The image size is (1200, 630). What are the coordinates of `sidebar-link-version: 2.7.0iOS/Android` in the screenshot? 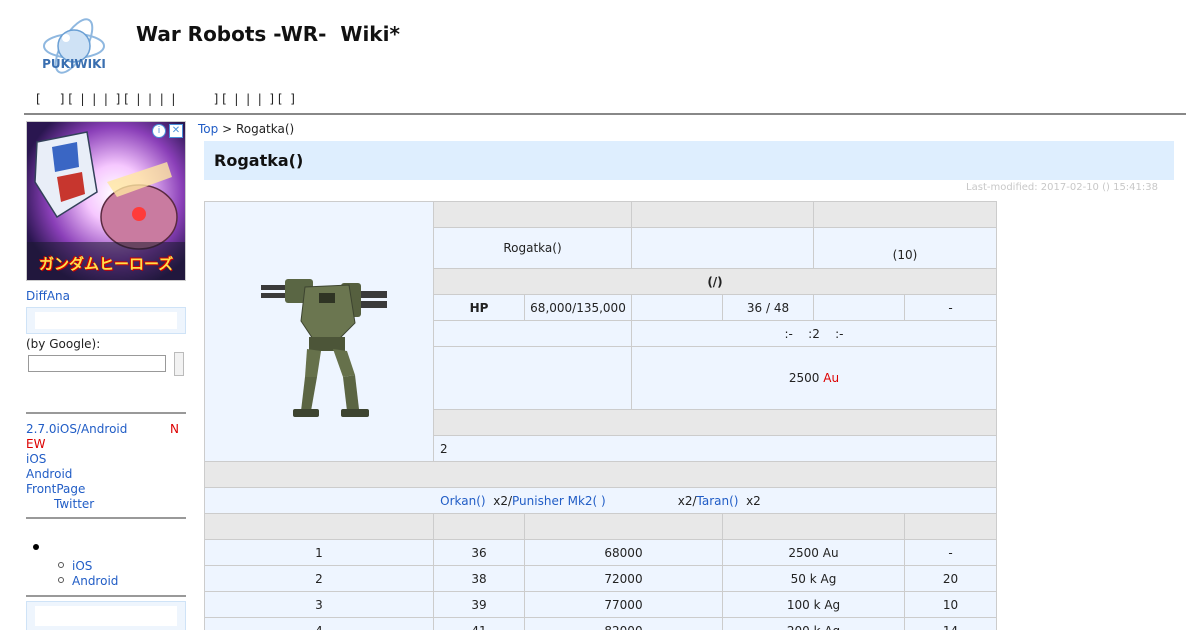 It's located at (76, 429).